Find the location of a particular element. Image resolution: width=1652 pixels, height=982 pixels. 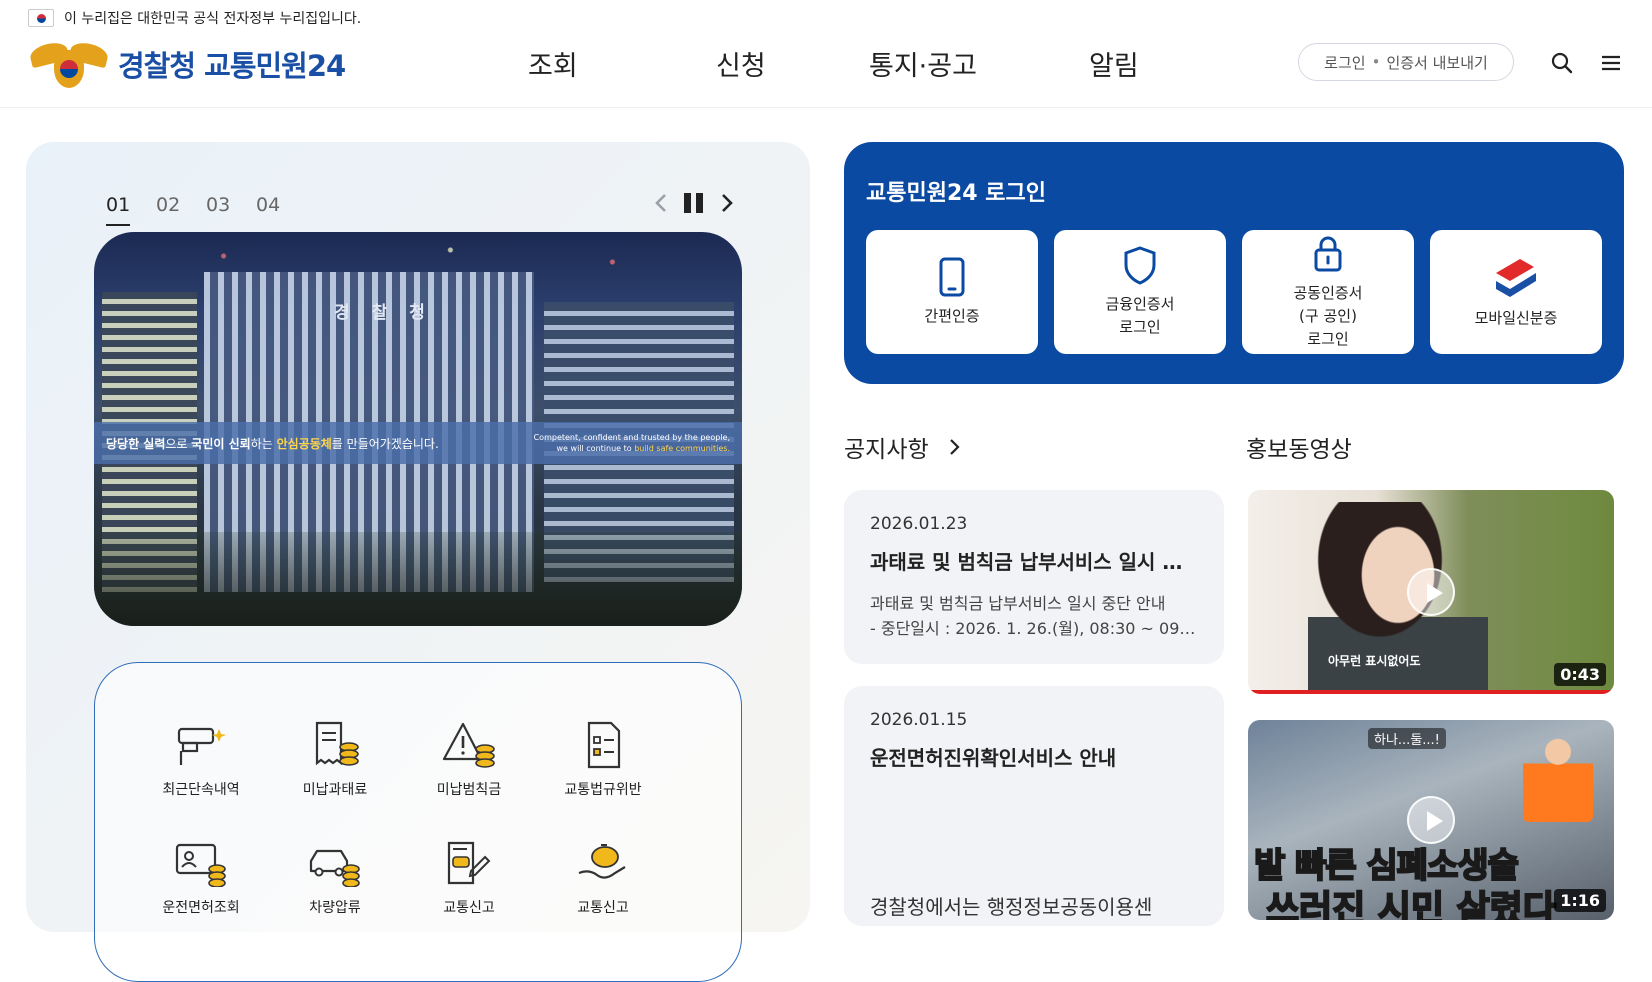

carousel-tab-4: 04 is located at coordinates (281, 209).